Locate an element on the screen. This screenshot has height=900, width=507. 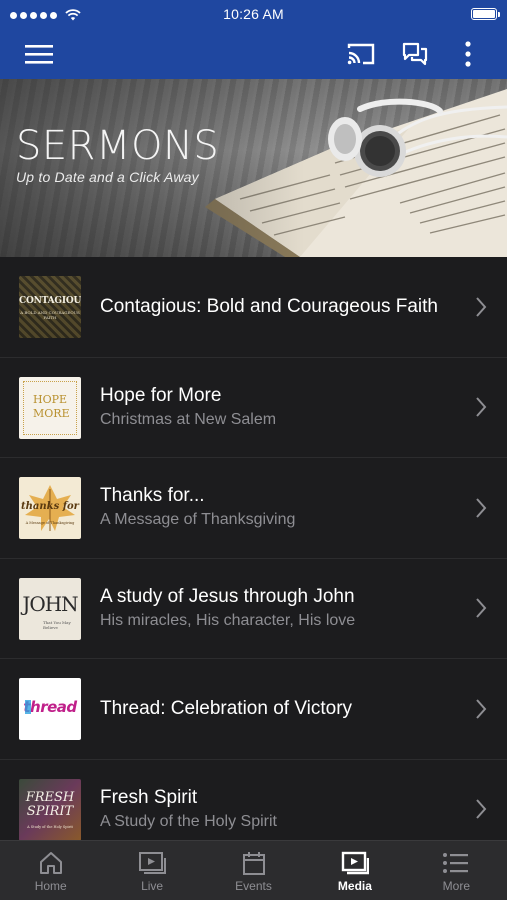
tab-live: Live is located at coordinates (151, 870).